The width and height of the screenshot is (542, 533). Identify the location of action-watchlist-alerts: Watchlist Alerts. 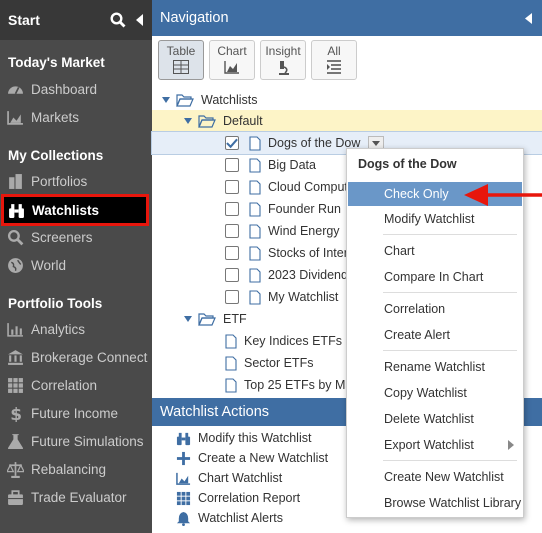
(229, 518).